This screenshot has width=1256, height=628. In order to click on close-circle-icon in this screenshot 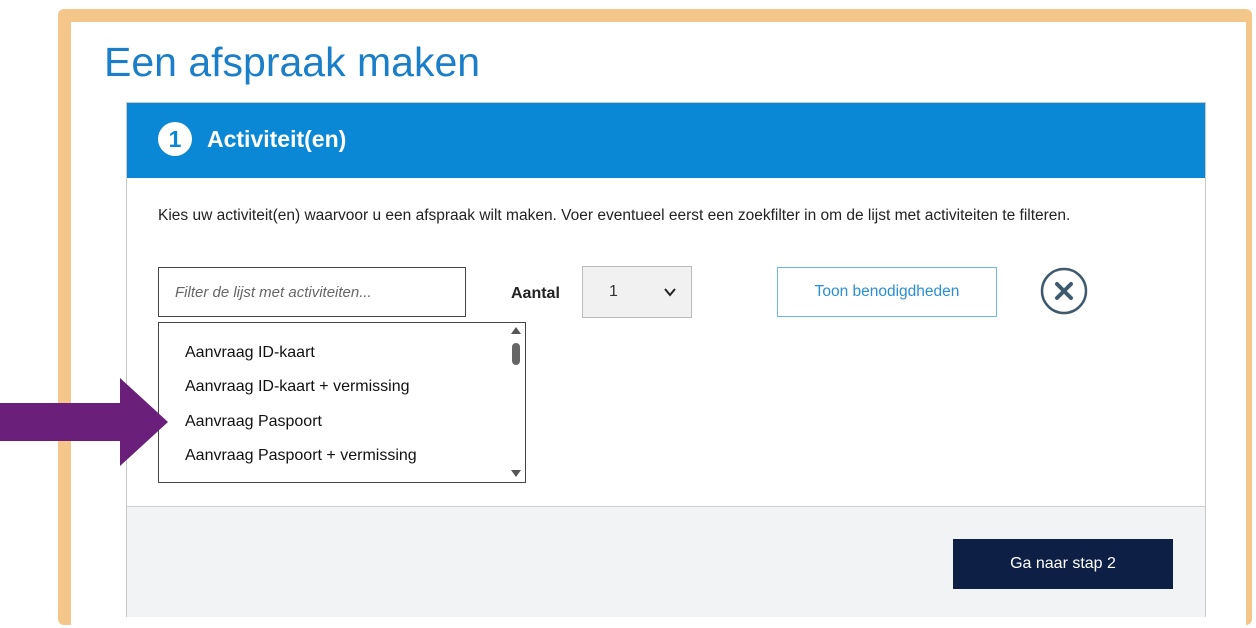, I will do `click(1064, 291)`.